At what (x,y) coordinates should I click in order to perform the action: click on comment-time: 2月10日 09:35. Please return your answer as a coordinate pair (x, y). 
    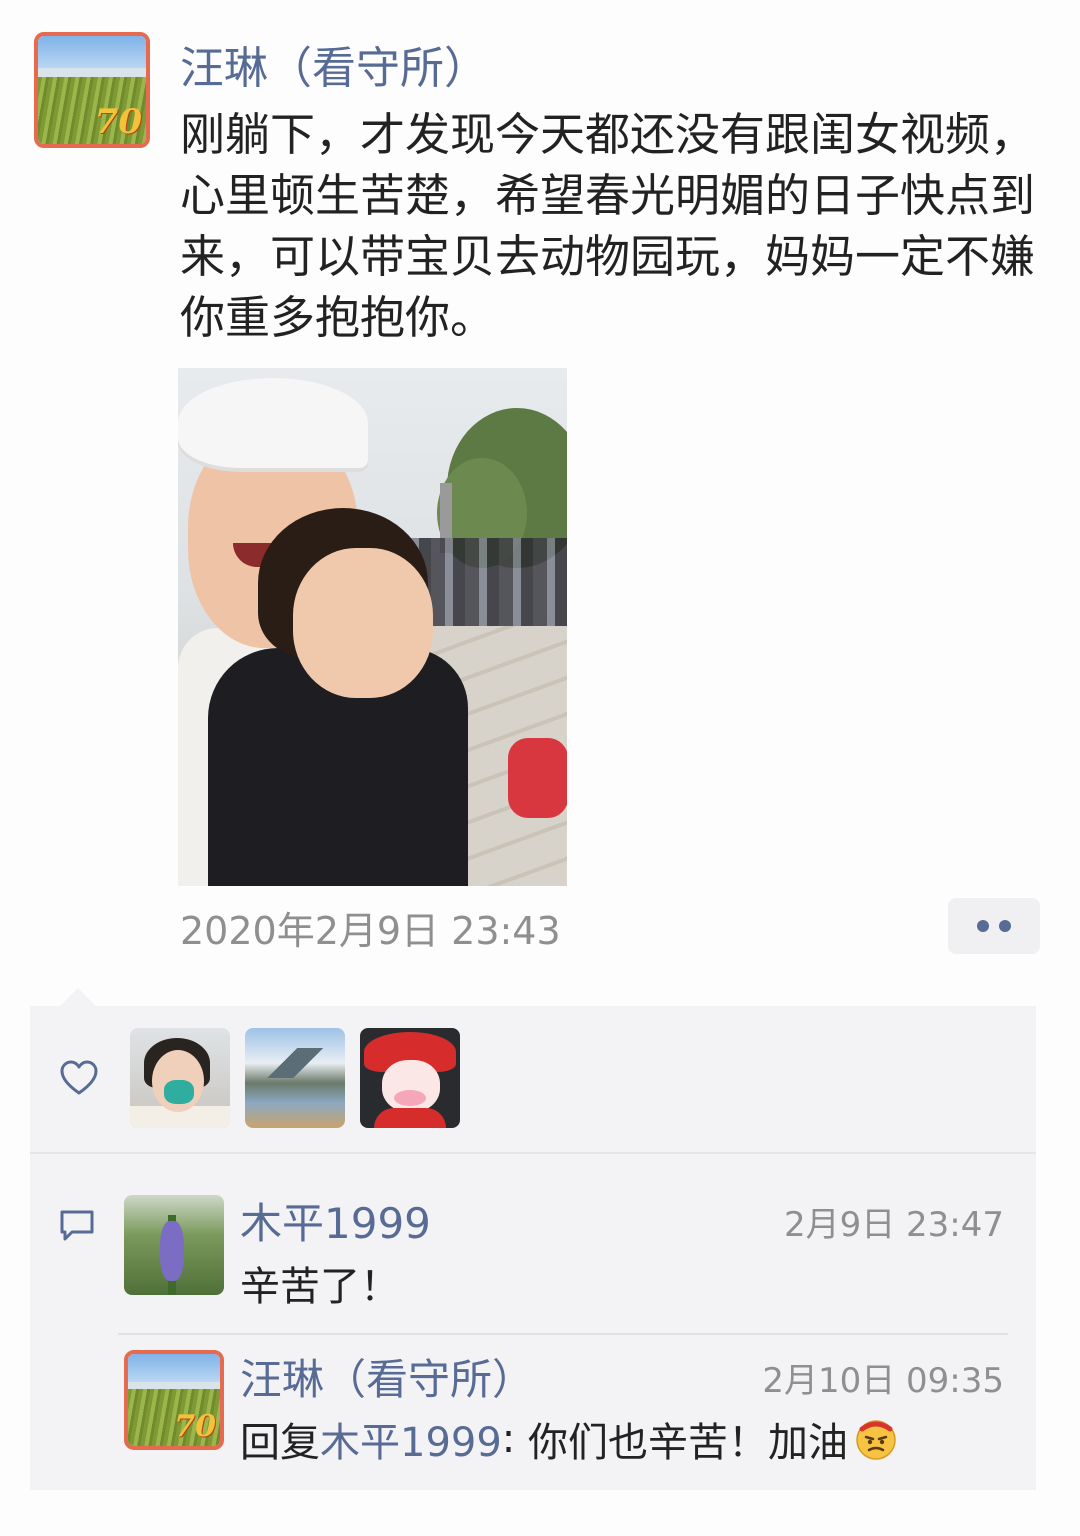
    Looking at the image, I should click on (883, 1381).